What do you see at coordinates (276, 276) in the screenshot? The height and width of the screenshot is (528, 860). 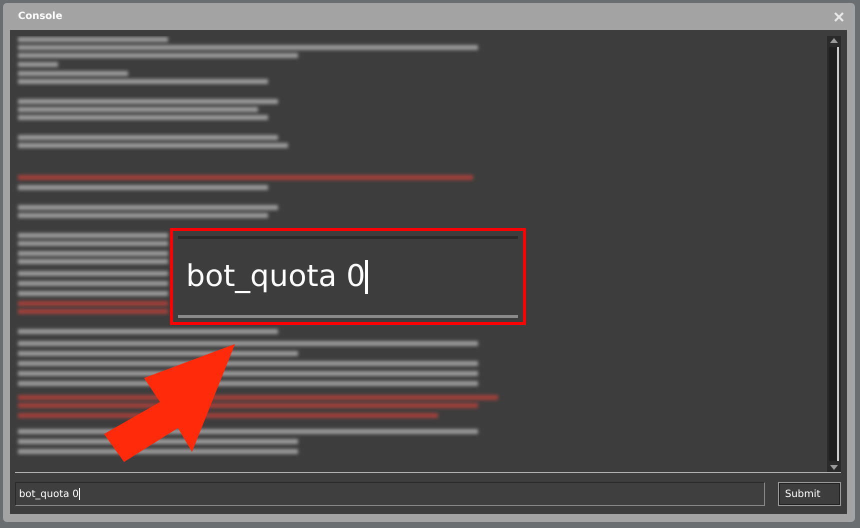 I see `callout-text: bot_quota 0` at bounding box center [276, 276].